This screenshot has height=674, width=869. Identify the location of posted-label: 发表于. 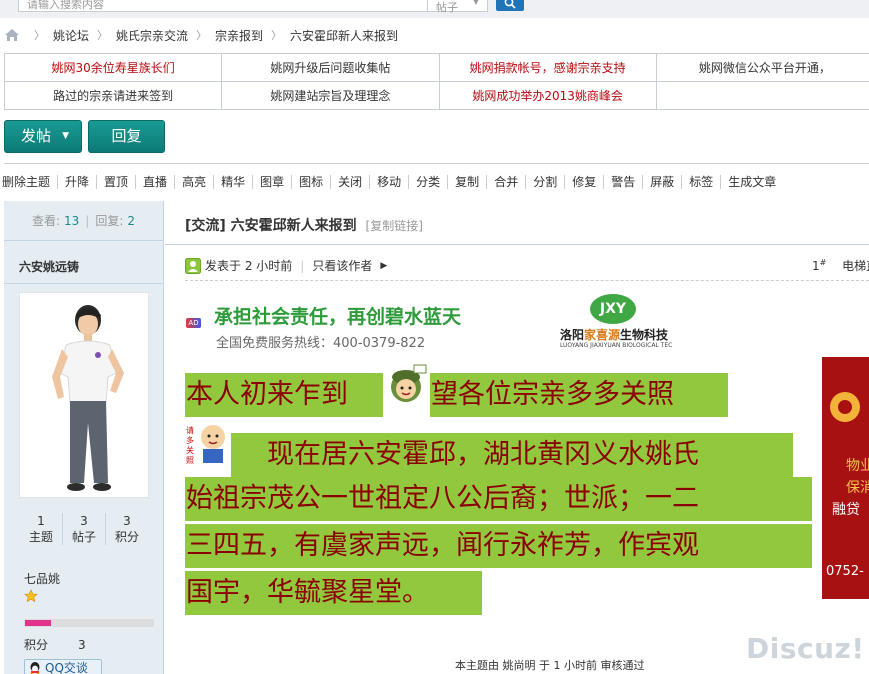
(223, 266).